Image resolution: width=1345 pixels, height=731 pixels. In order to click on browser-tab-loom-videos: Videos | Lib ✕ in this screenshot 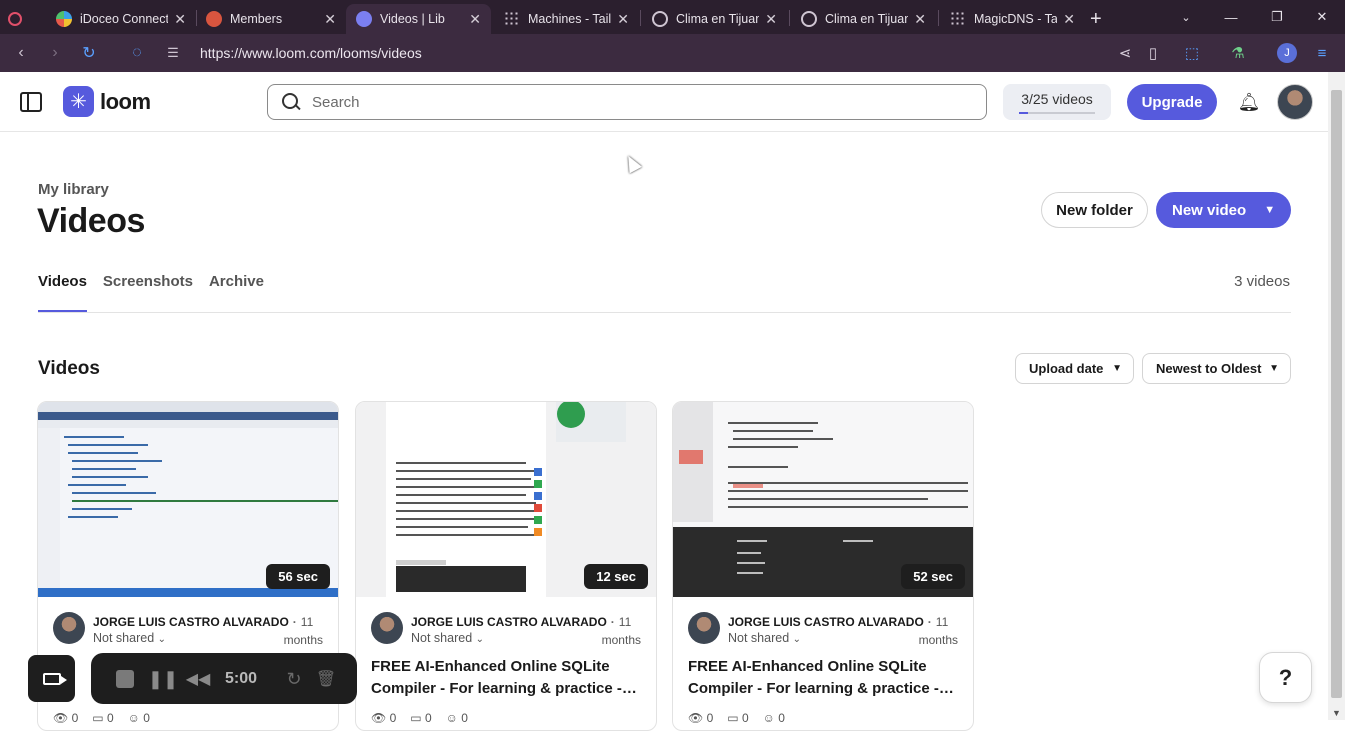, I will do `click(418, 19)`.